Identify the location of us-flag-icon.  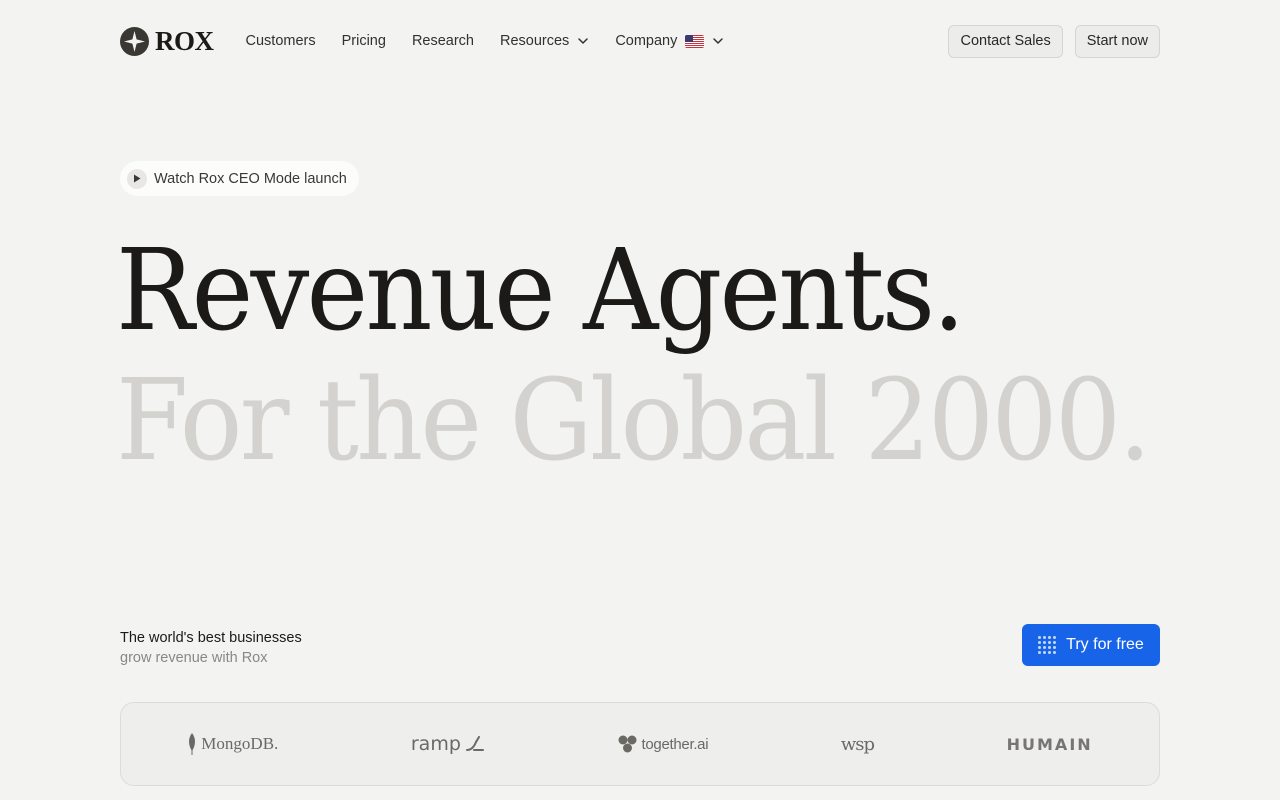
(695, 41).